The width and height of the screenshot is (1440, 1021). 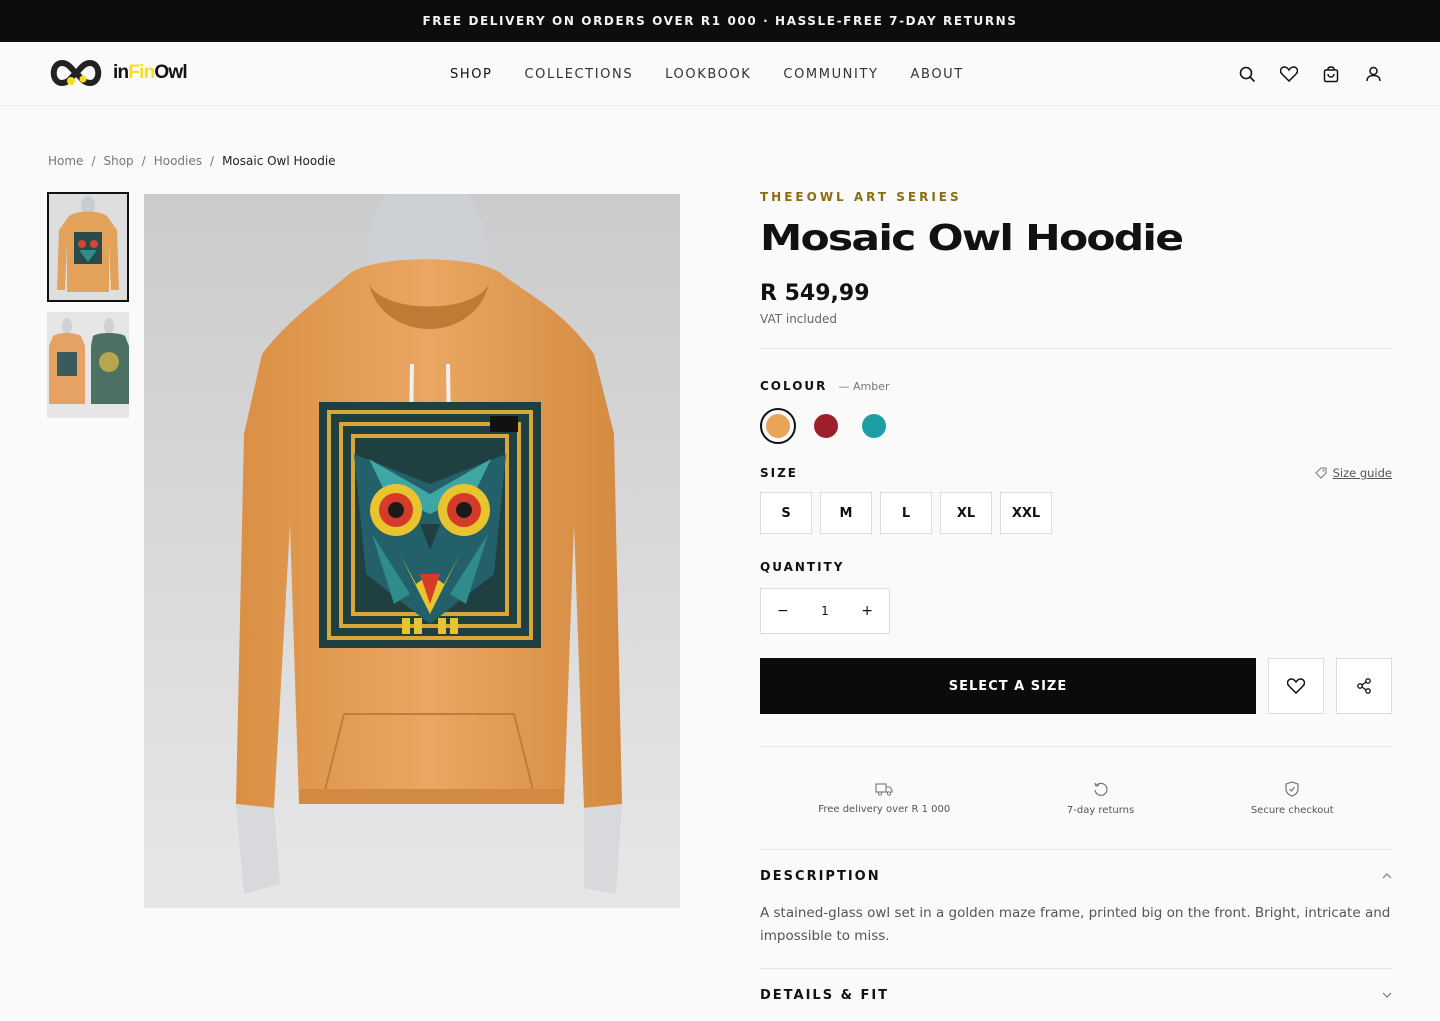 I want to click on size-m: M, so click(x=846, y=513).